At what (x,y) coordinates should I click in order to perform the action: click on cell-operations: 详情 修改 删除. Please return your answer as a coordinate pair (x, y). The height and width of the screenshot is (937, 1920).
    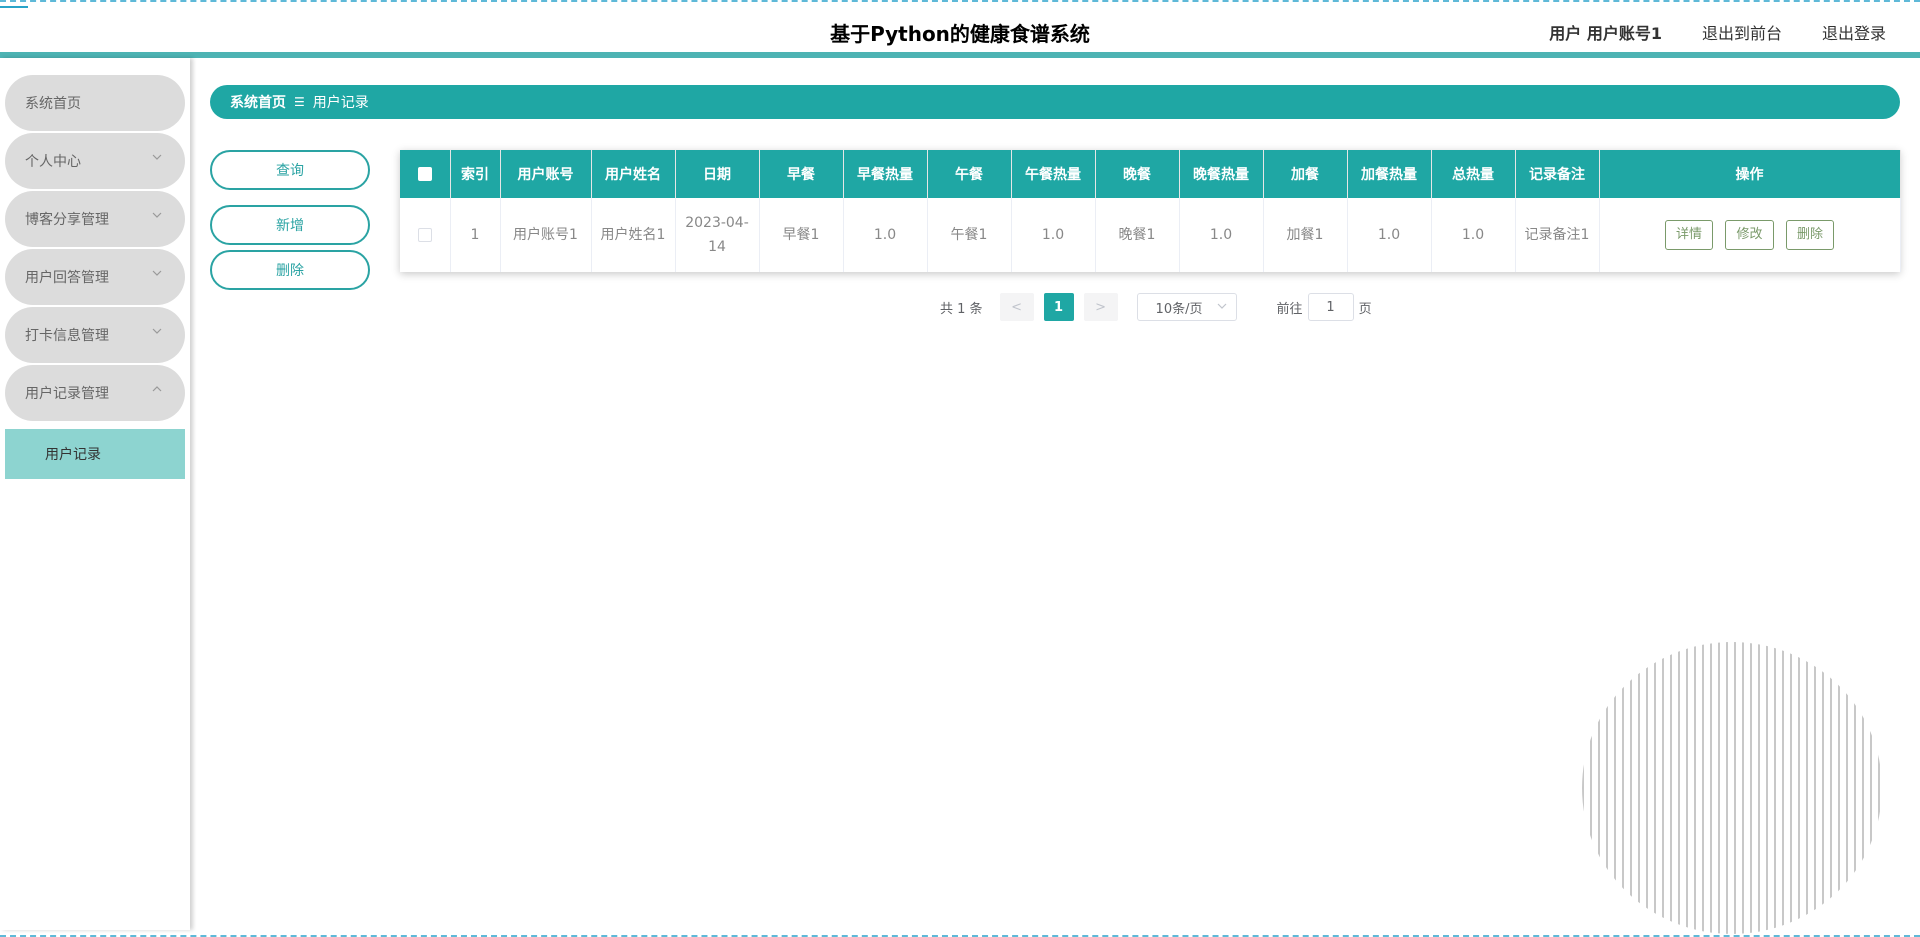
    Looking at the image, I should click on (1750, 235).